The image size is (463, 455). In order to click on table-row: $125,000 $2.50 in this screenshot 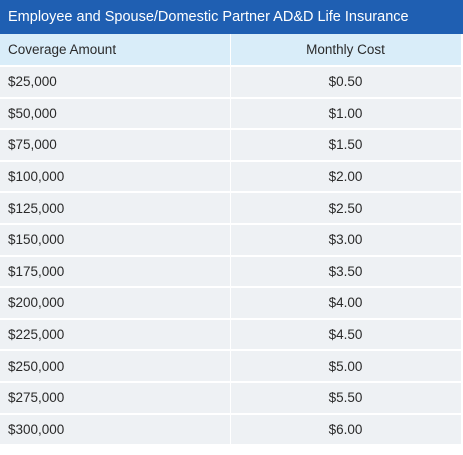, I will do `click(231, 208)`.